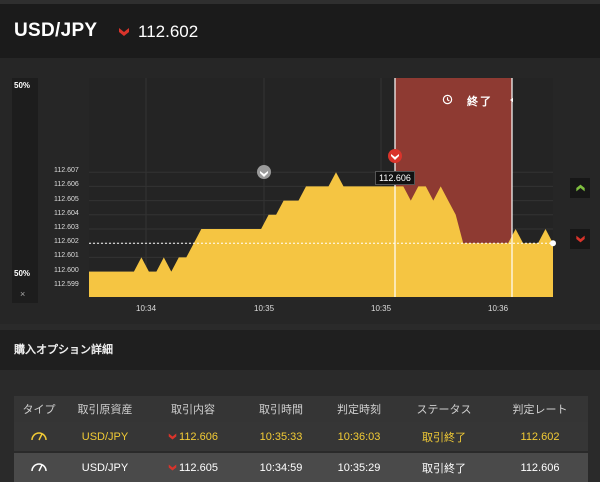 This screenshot has height=482, width=600. What do you see at coordinates (498, 308) in the screenshot?
I see `x-tick-label: 10:36` at bounding box center [498, 308].